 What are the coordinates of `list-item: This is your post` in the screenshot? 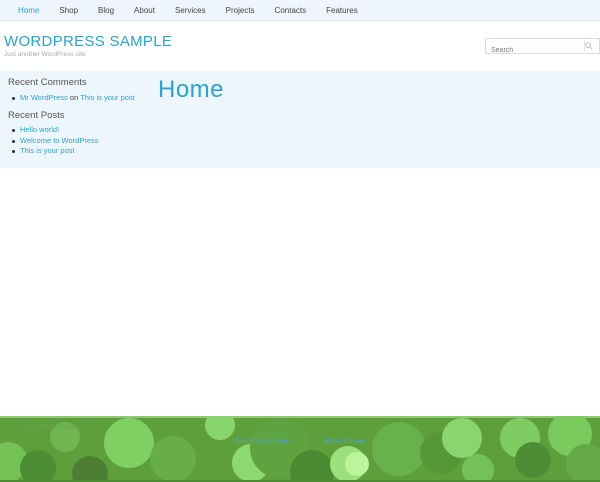 It's located at (53, 151).